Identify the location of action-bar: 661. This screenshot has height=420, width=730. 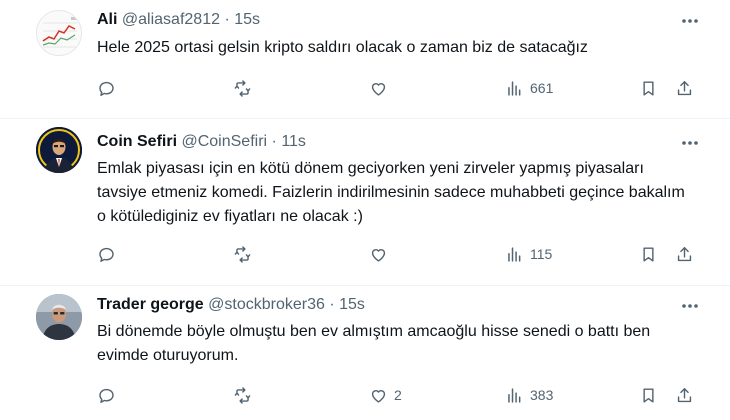
(397, 88).